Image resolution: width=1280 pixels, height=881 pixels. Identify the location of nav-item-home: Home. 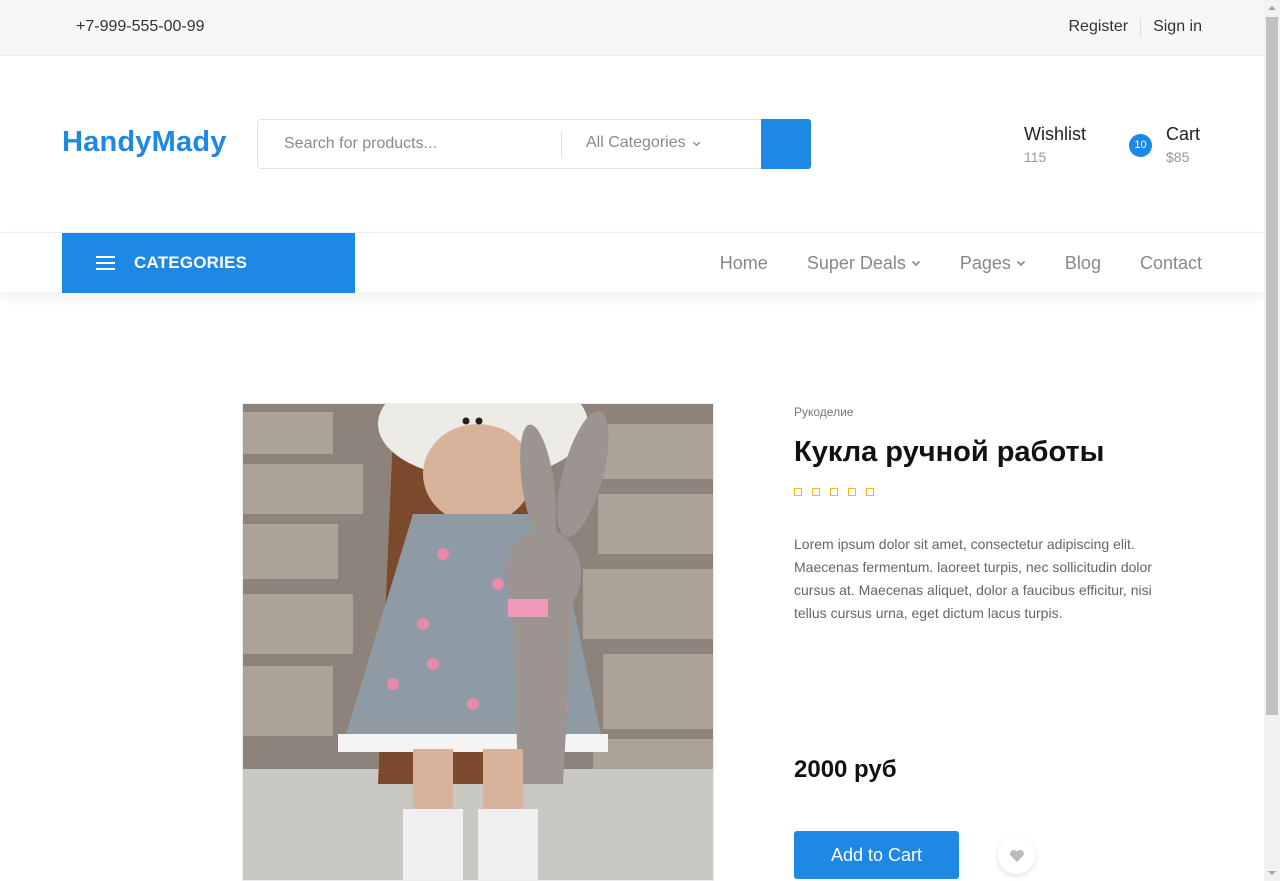
(744, 263).